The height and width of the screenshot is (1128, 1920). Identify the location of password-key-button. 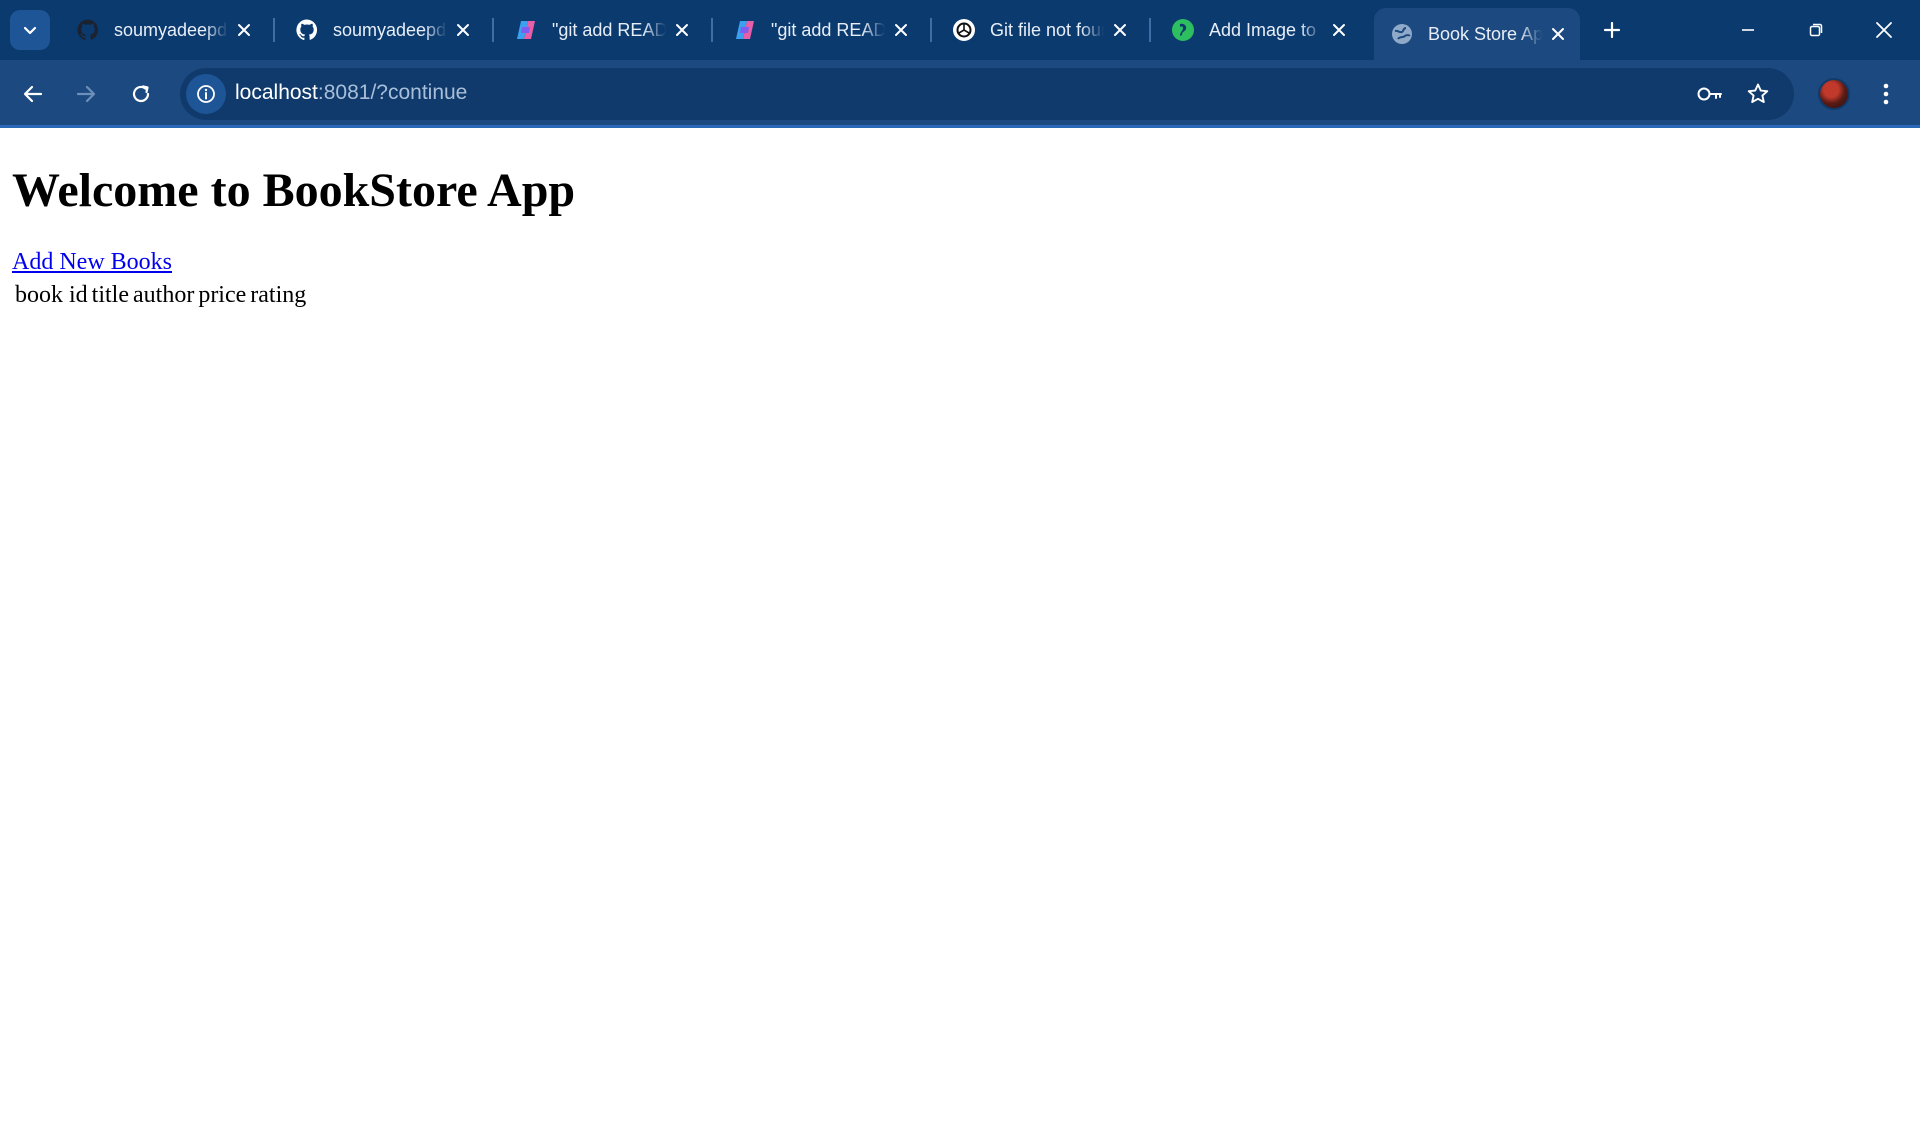
(1710, 94).